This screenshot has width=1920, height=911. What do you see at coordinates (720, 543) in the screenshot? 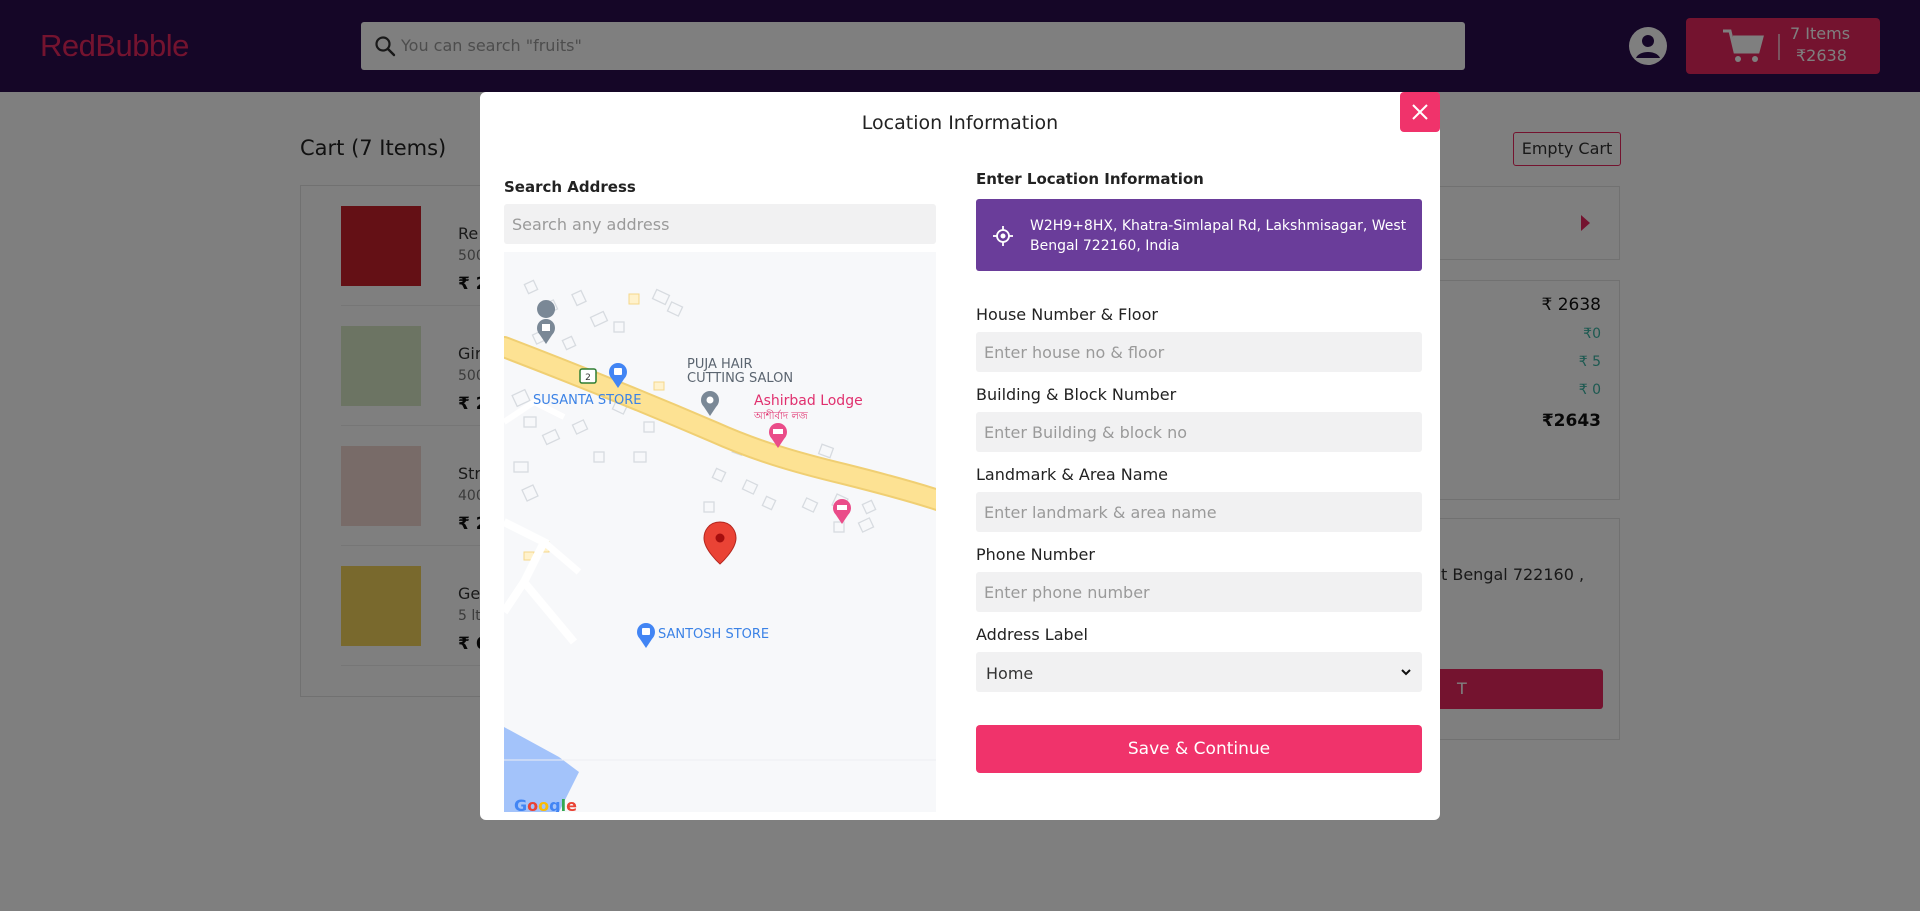
I see `location-pin-icon` at bounding box center [720, 543].